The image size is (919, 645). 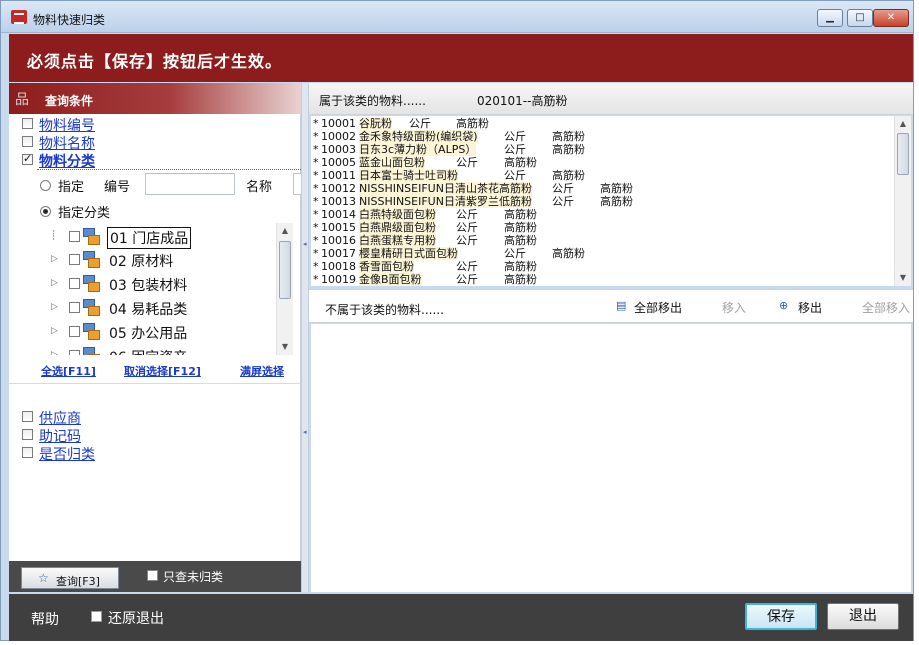 I want to click on tree-item-label: 06 固定资产, so click(x=148, y=351).